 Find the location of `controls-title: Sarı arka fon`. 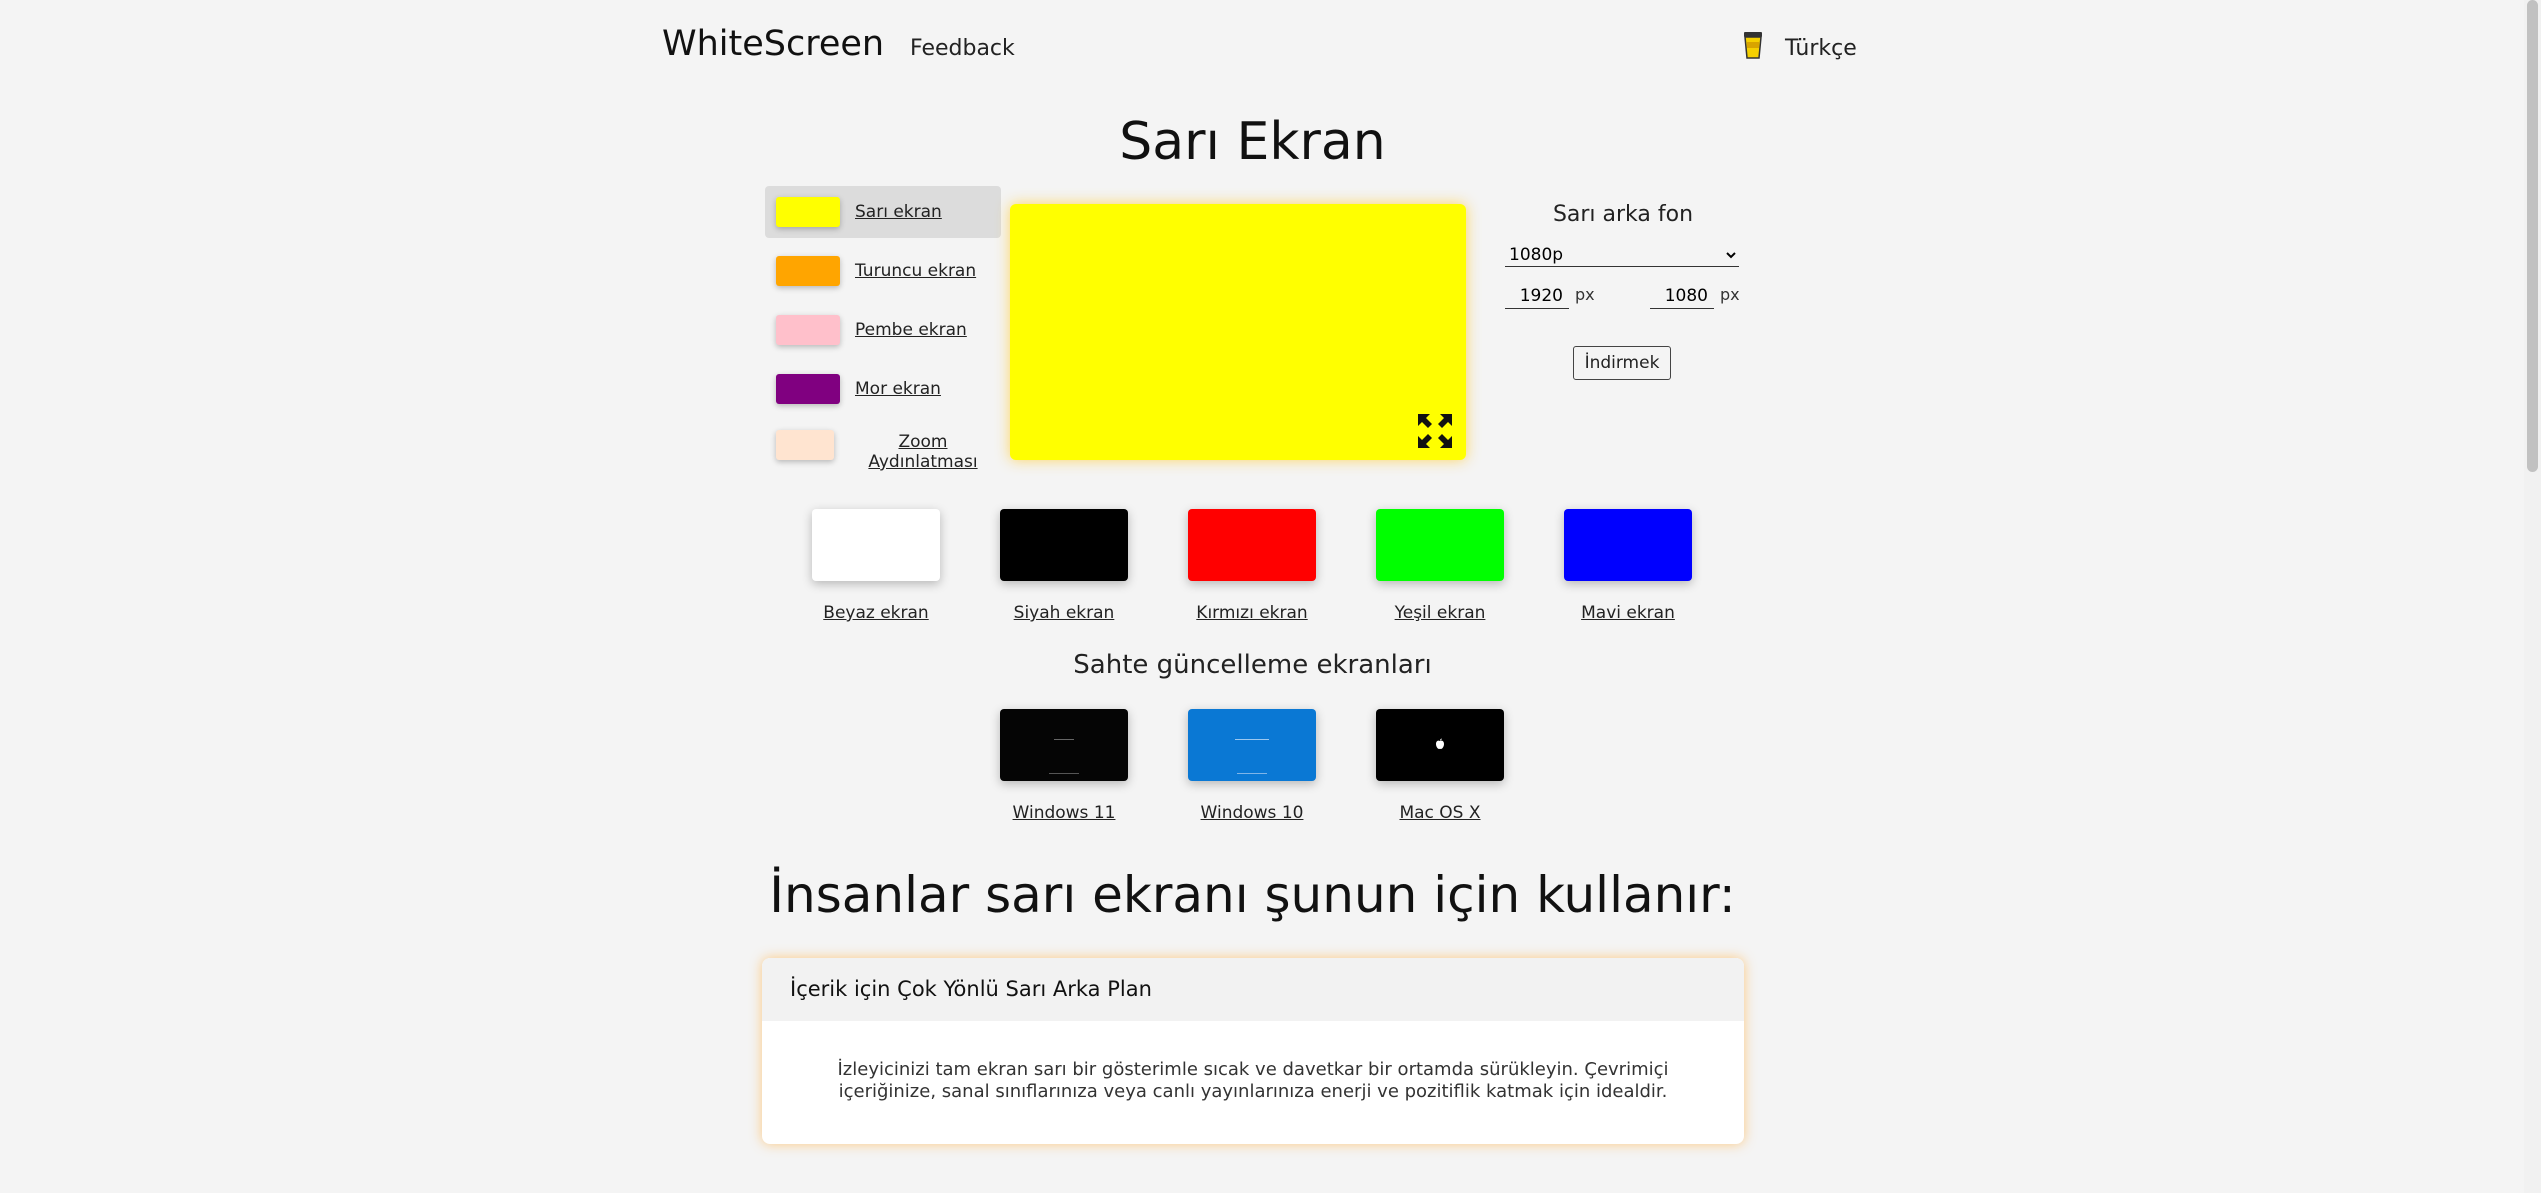

controls-title: Sarı arka fon is located at coordinates (1623, 214).